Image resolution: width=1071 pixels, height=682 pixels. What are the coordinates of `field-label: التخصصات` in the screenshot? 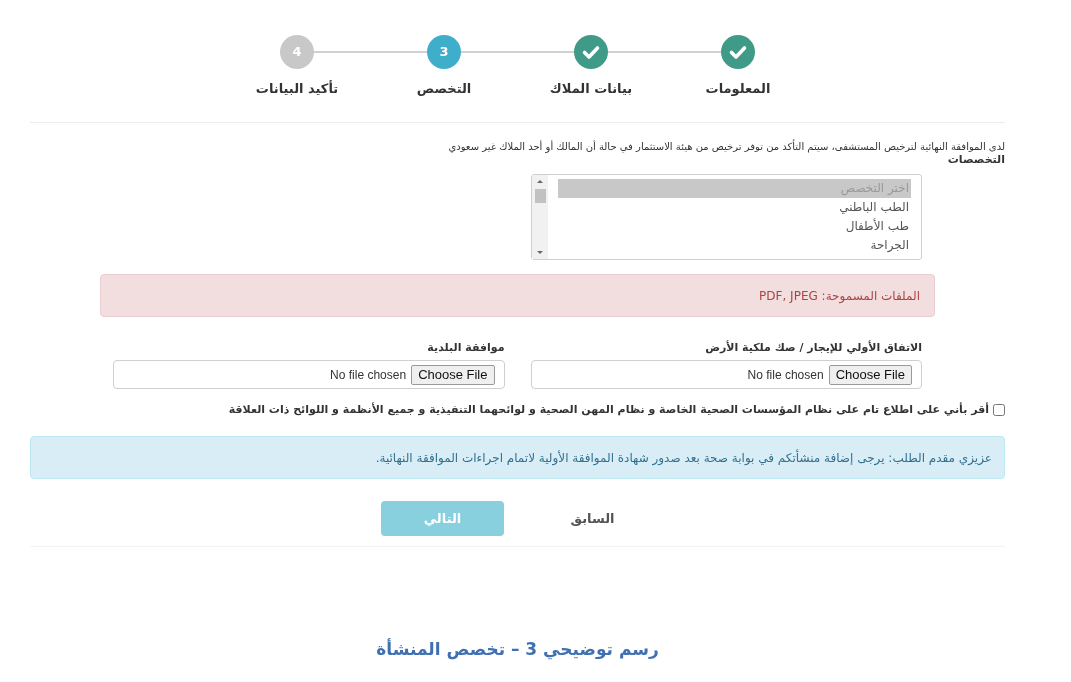 It's located at (976, 159).